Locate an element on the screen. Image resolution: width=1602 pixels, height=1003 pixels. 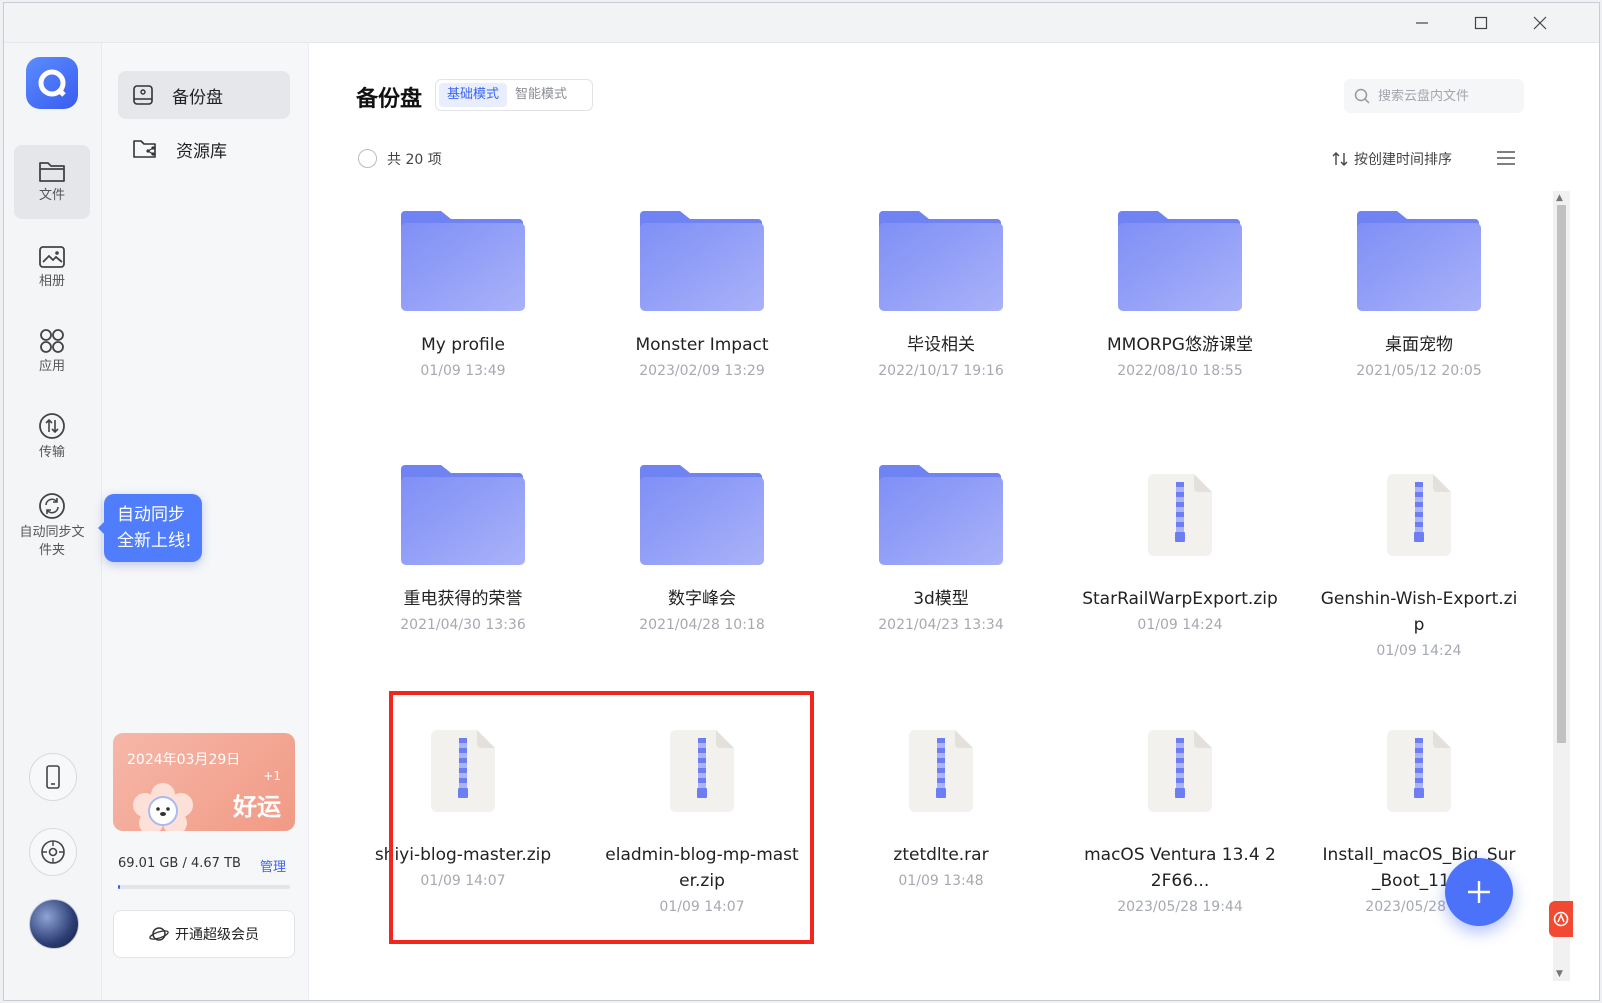
item-timestamp: 01/09 13:48 is located at coordinates (941, 881).